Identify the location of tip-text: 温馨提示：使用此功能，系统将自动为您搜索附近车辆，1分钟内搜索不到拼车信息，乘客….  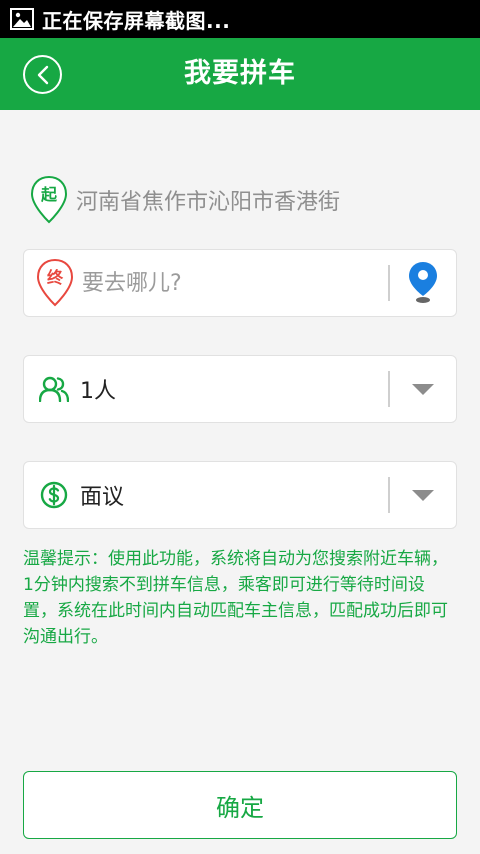
(235, 598).